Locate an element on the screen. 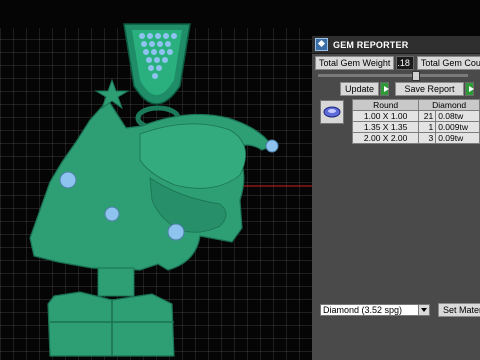  total-weight-value: .18 is located at coordinates (405, 63).